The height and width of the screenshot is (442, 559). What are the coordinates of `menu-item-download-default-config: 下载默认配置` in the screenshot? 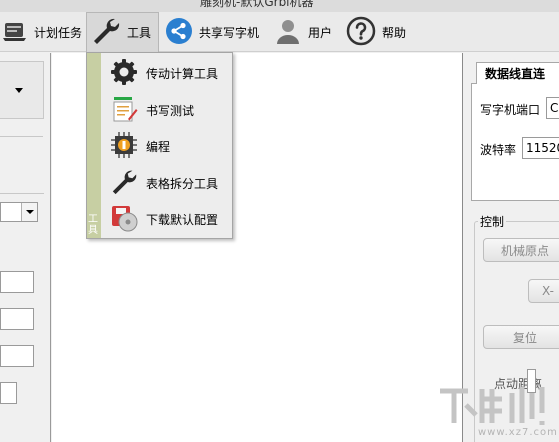 It's located at (167, 219).